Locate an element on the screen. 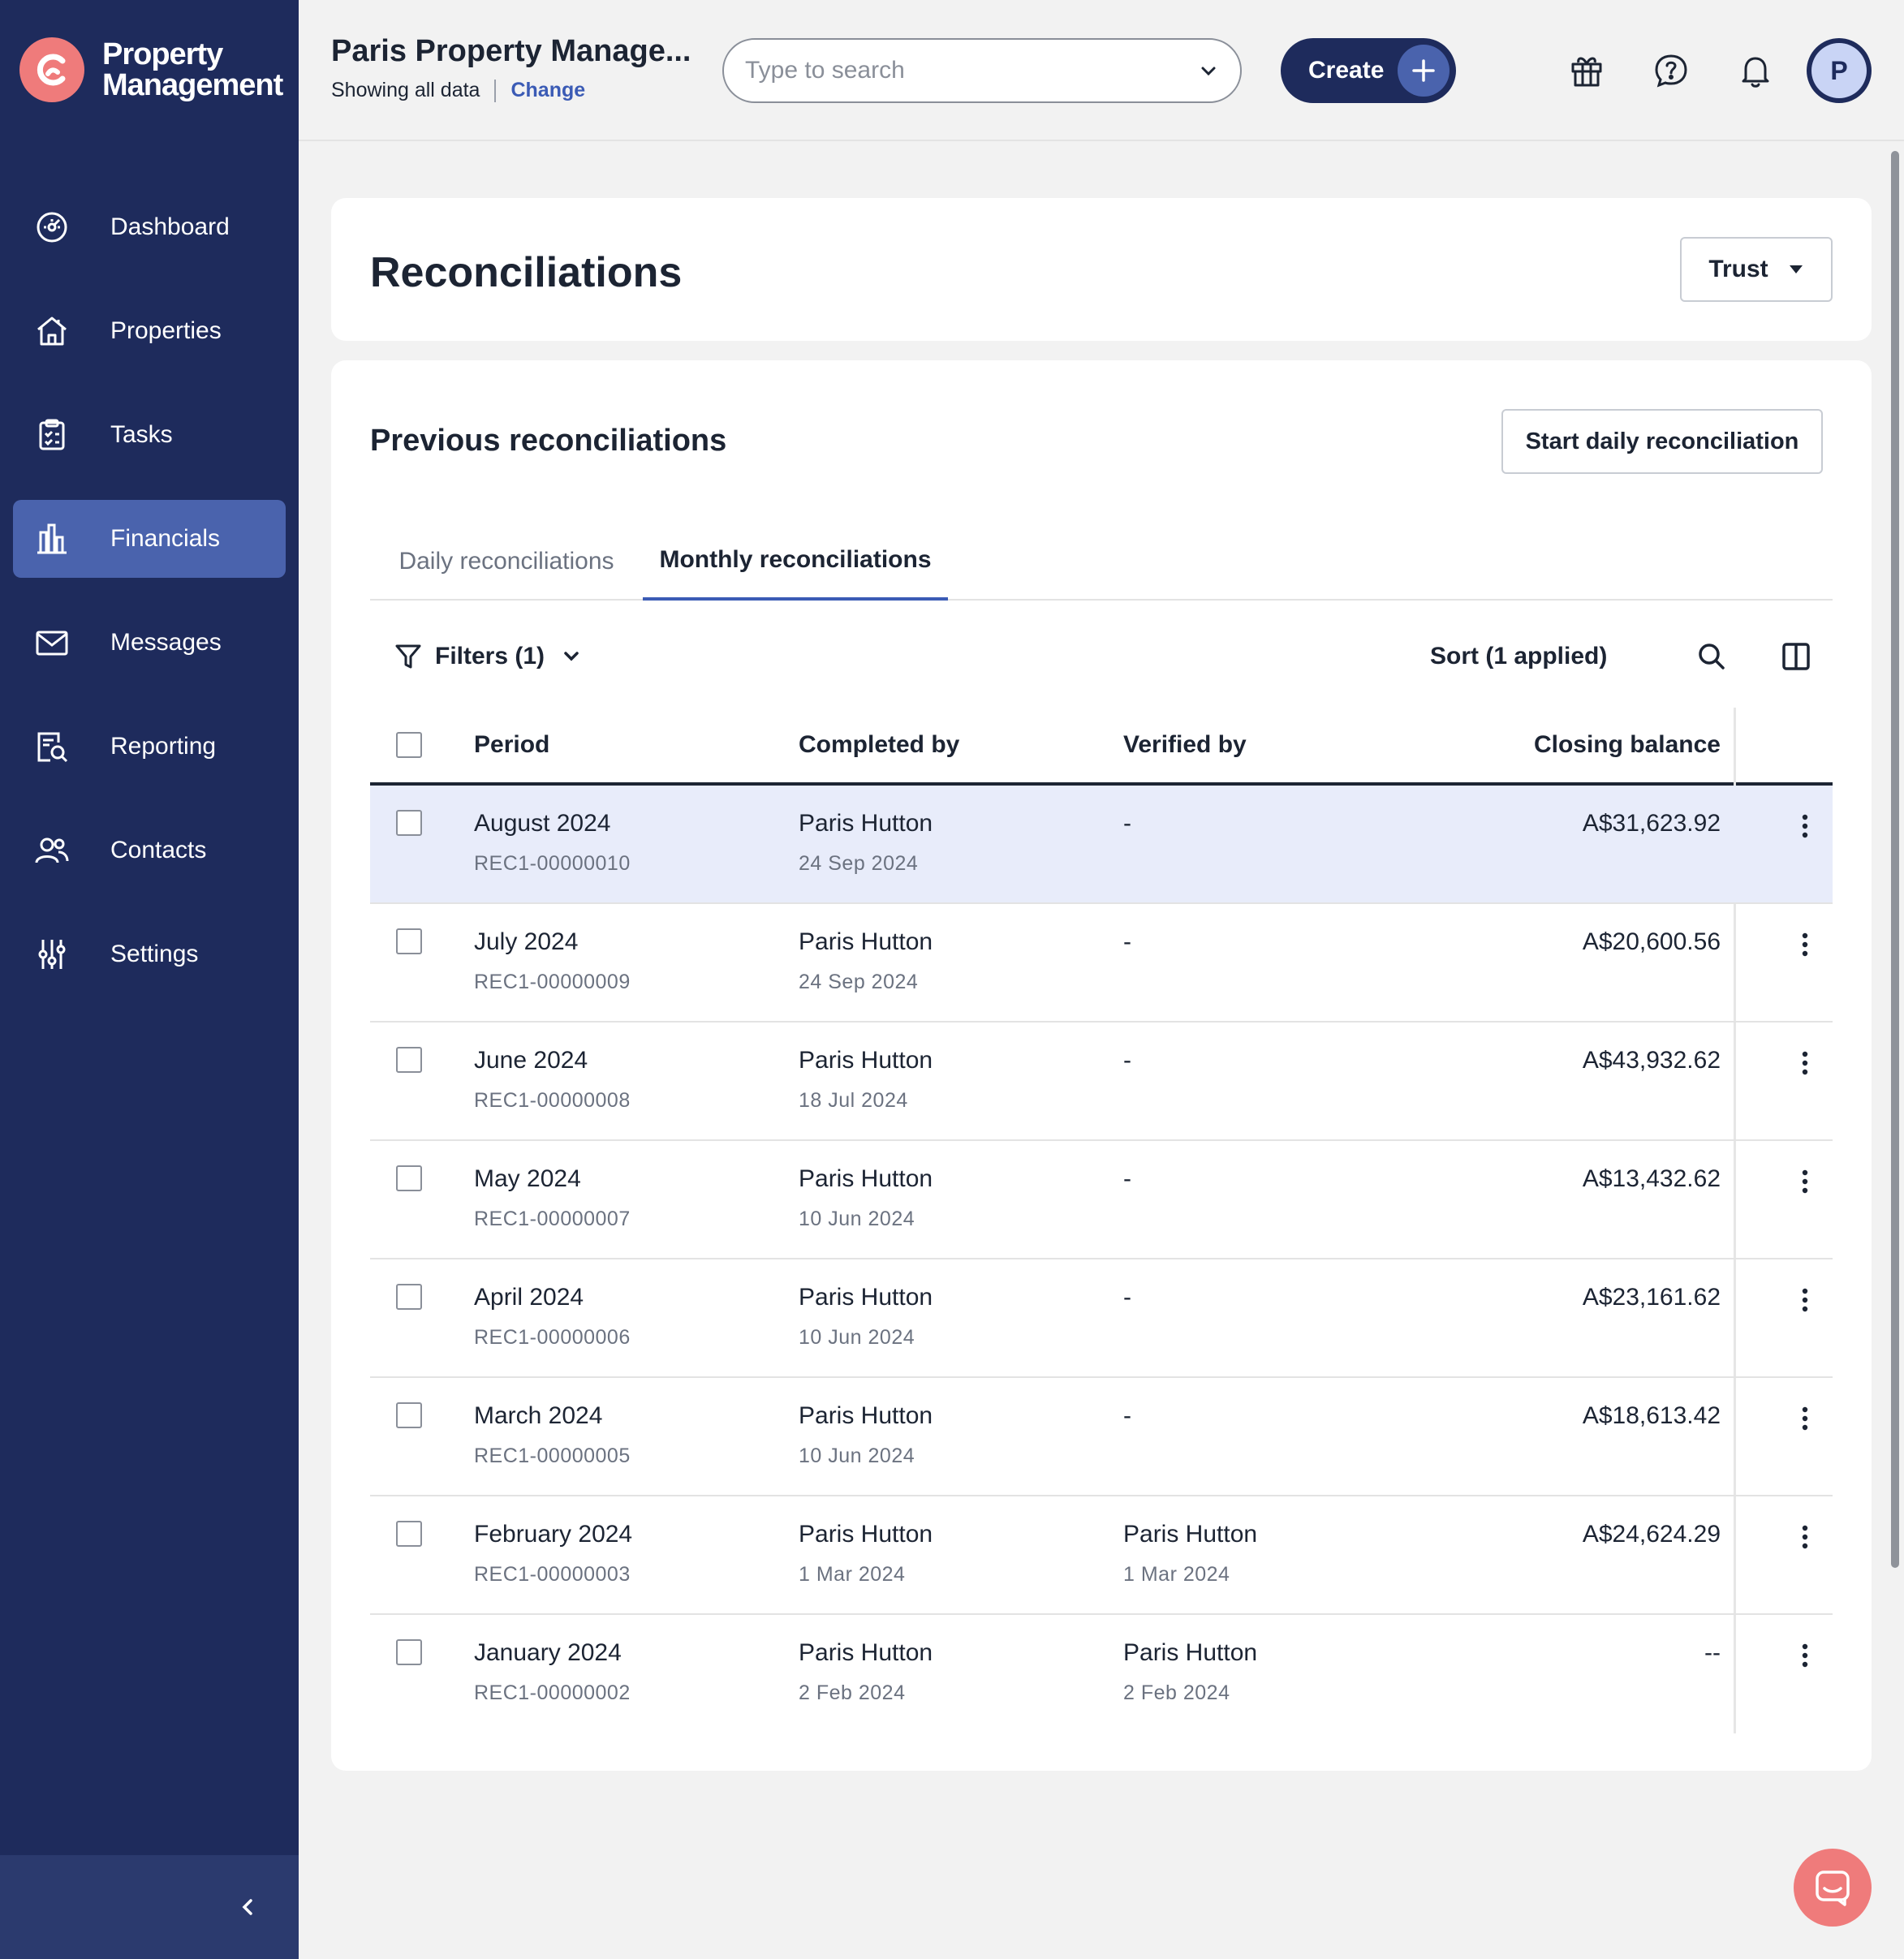 This screenshot has height=1959, width=1904. report-search-icon is located at coordinates (52, 747).